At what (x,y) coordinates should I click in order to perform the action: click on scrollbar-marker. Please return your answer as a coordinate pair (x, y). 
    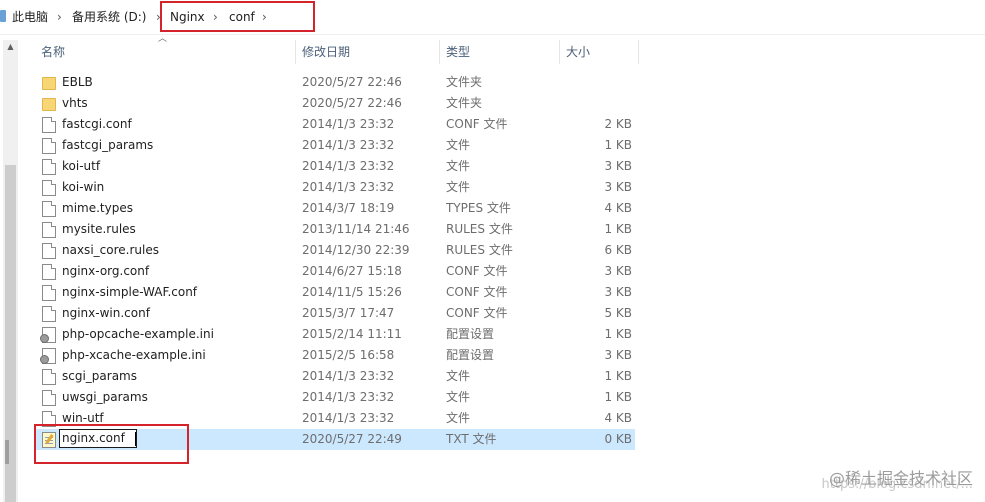
    Looking at the image, I should click on (7, 452).